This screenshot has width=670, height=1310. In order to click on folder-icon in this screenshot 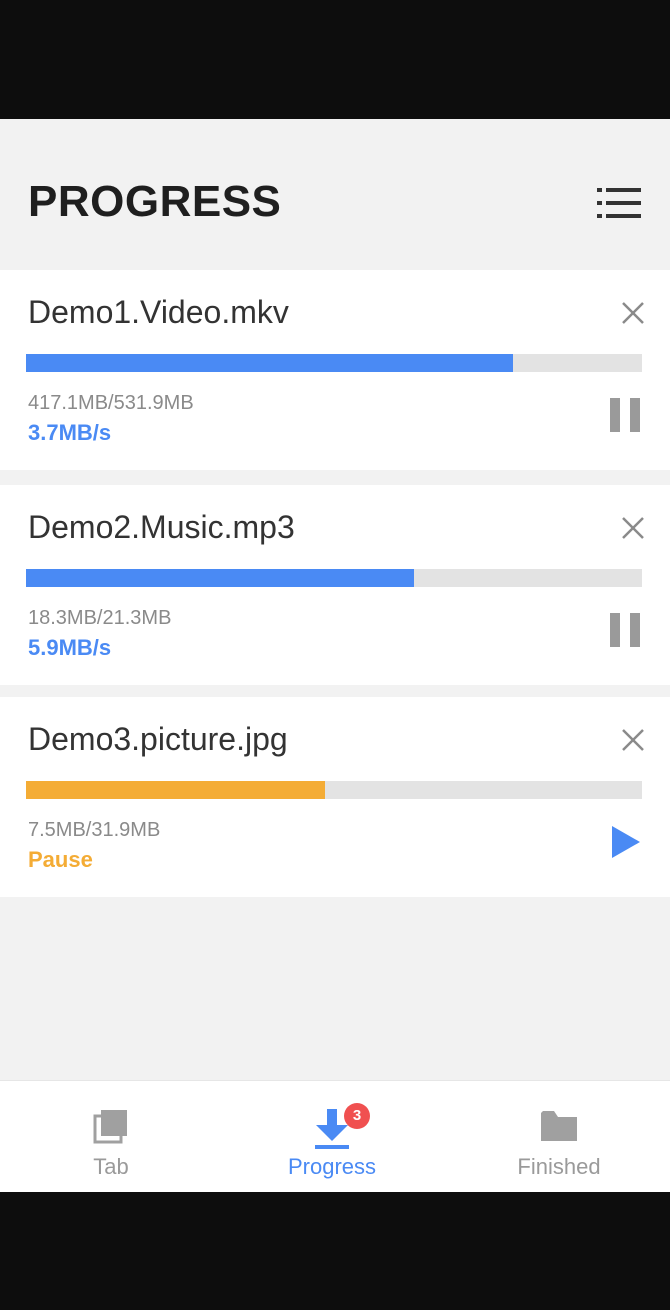, I will do `click(559, 1126)`.